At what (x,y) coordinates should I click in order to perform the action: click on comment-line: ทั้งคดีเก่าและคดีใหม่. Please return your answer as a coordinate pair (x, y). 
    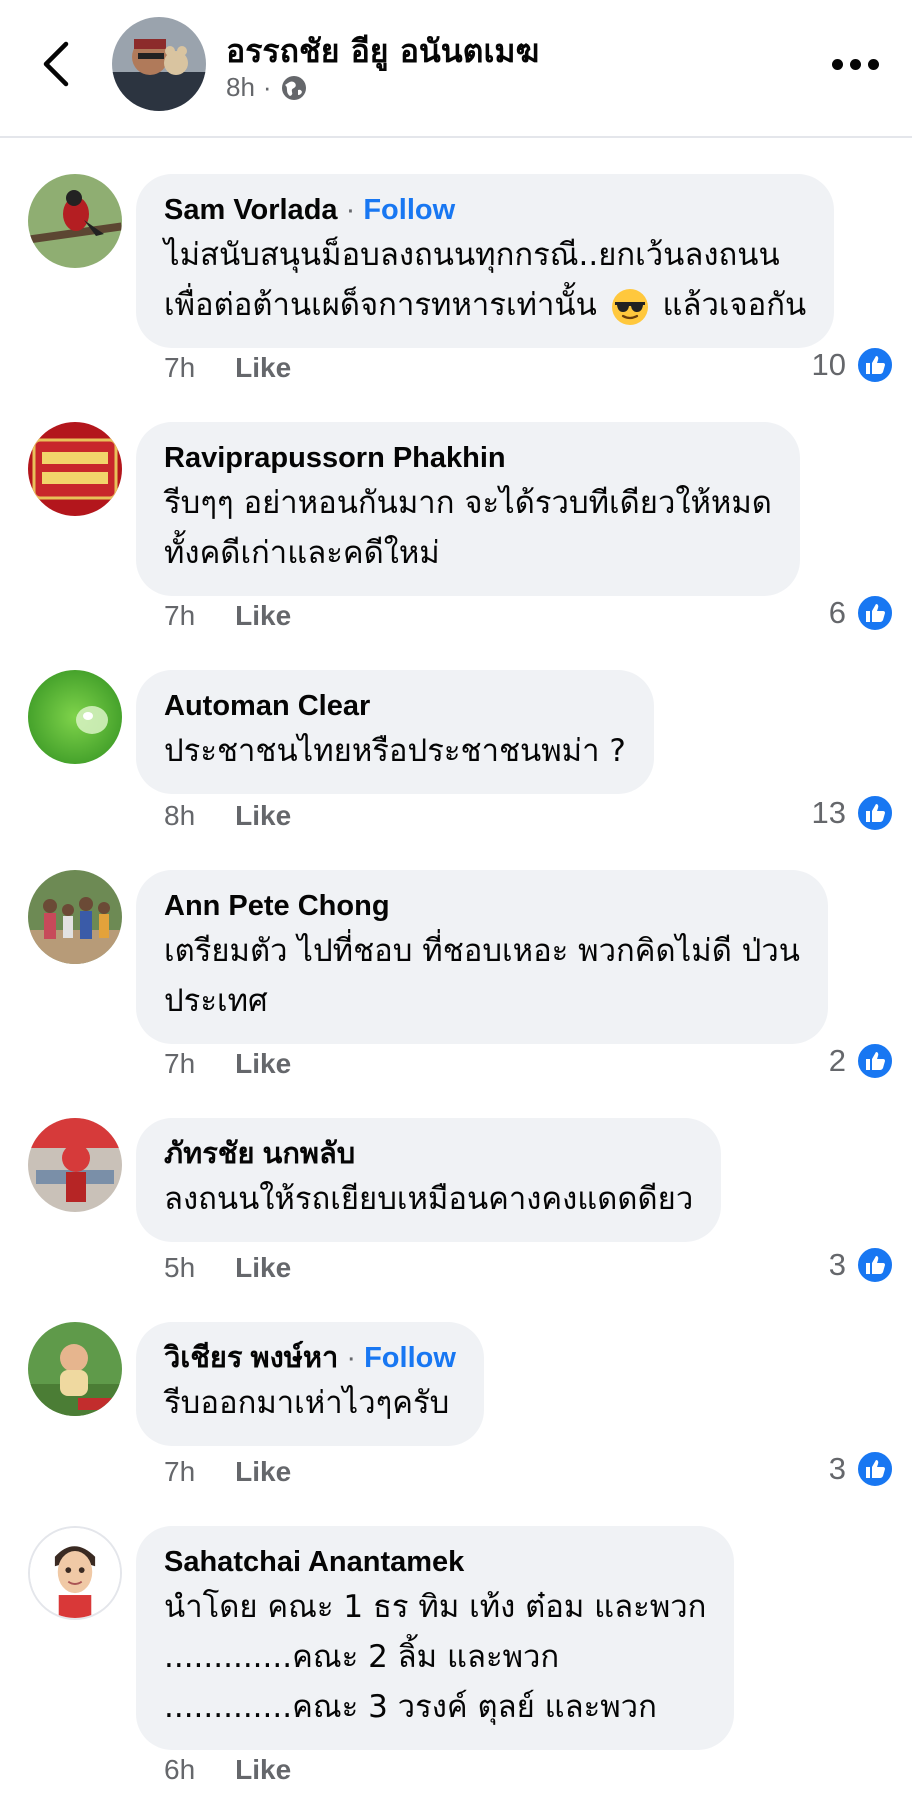
    Looking at the image, I should click on (302, 553).